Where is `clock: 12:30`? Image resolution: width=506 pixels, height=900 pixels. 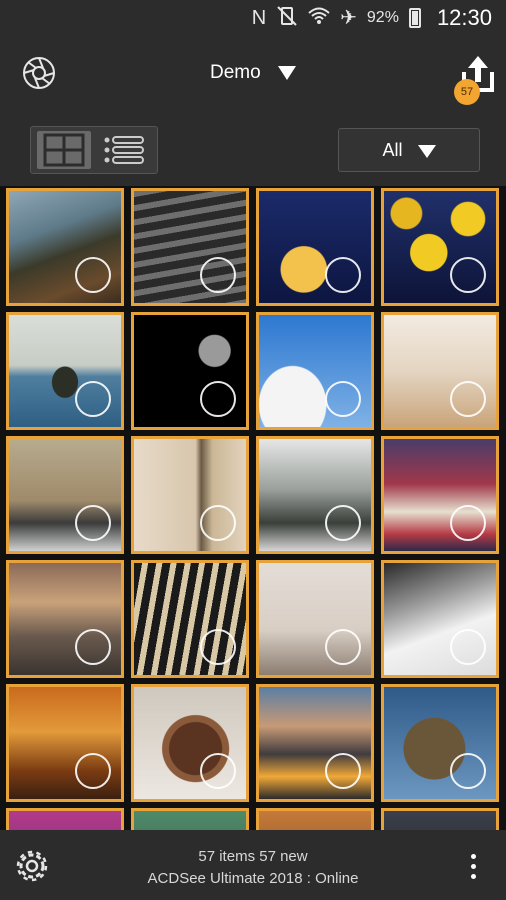 clock: 12:30 is located at coordinates (464, 17).